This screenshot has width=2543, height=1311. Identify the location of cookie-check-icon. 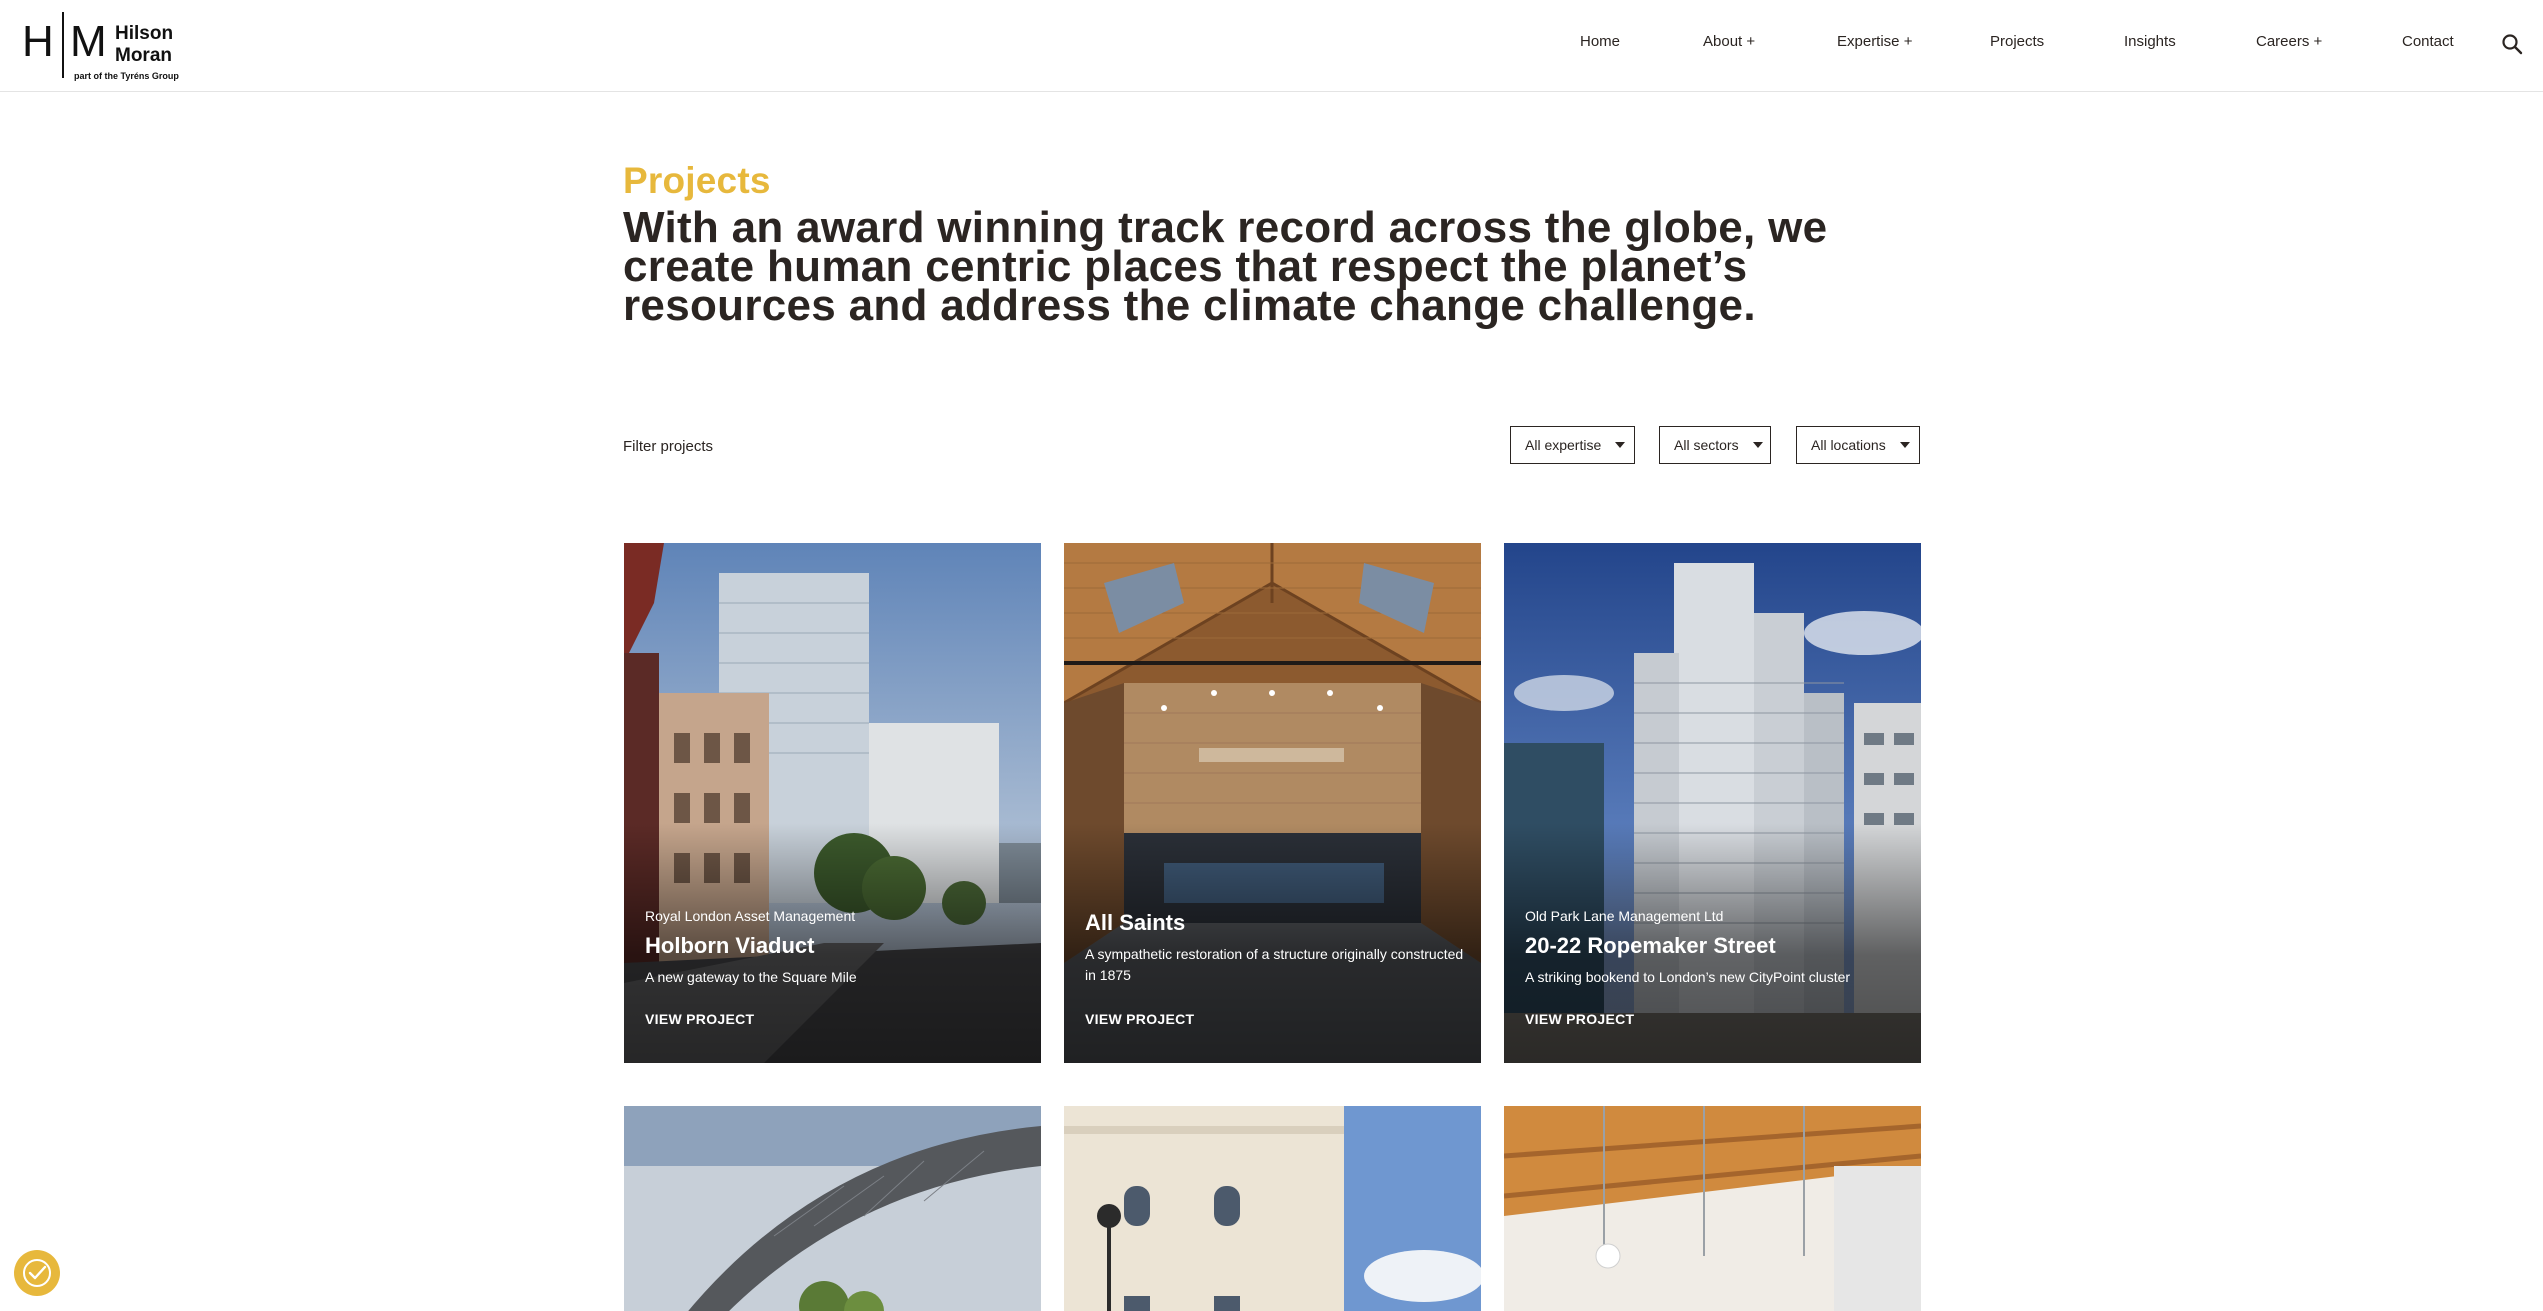
(37, 1273).